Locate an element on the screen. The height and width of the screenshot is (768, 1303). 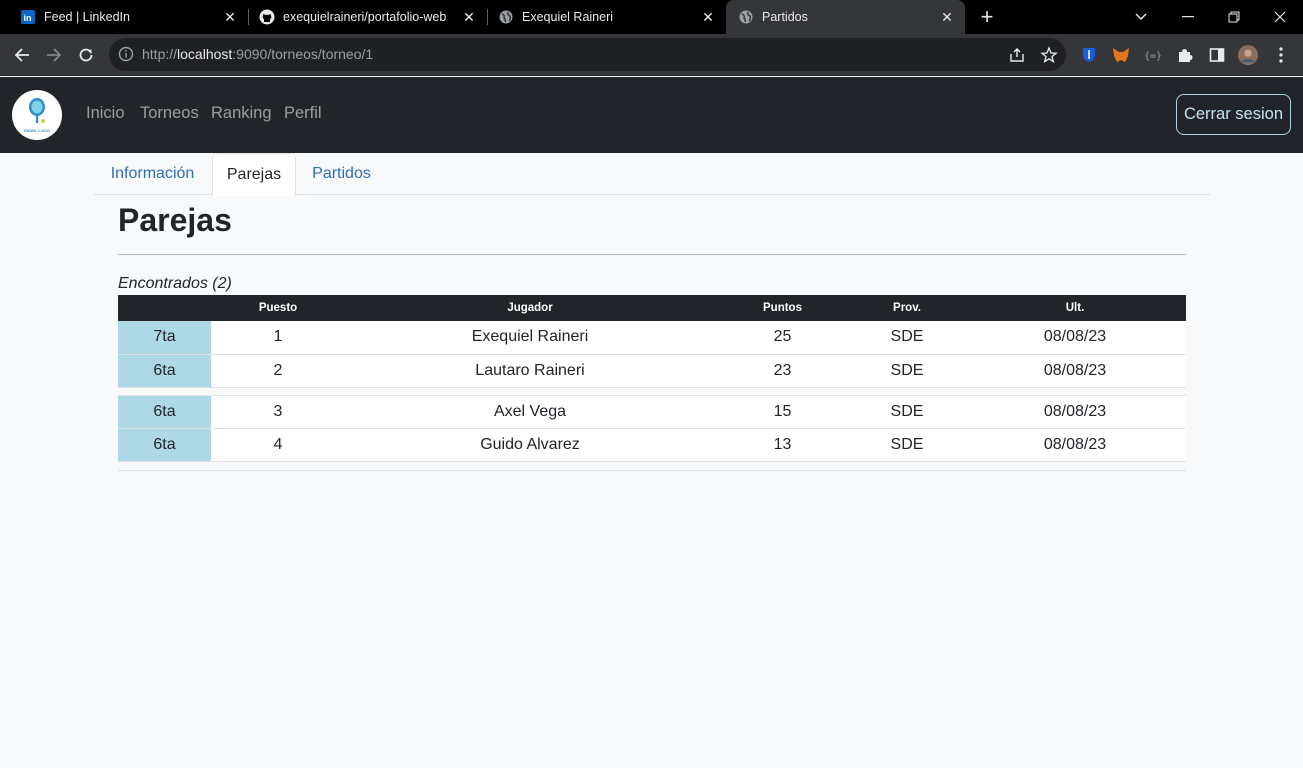
jugador-cell: Exequiel Raineri is located at coordinates (530, 338).